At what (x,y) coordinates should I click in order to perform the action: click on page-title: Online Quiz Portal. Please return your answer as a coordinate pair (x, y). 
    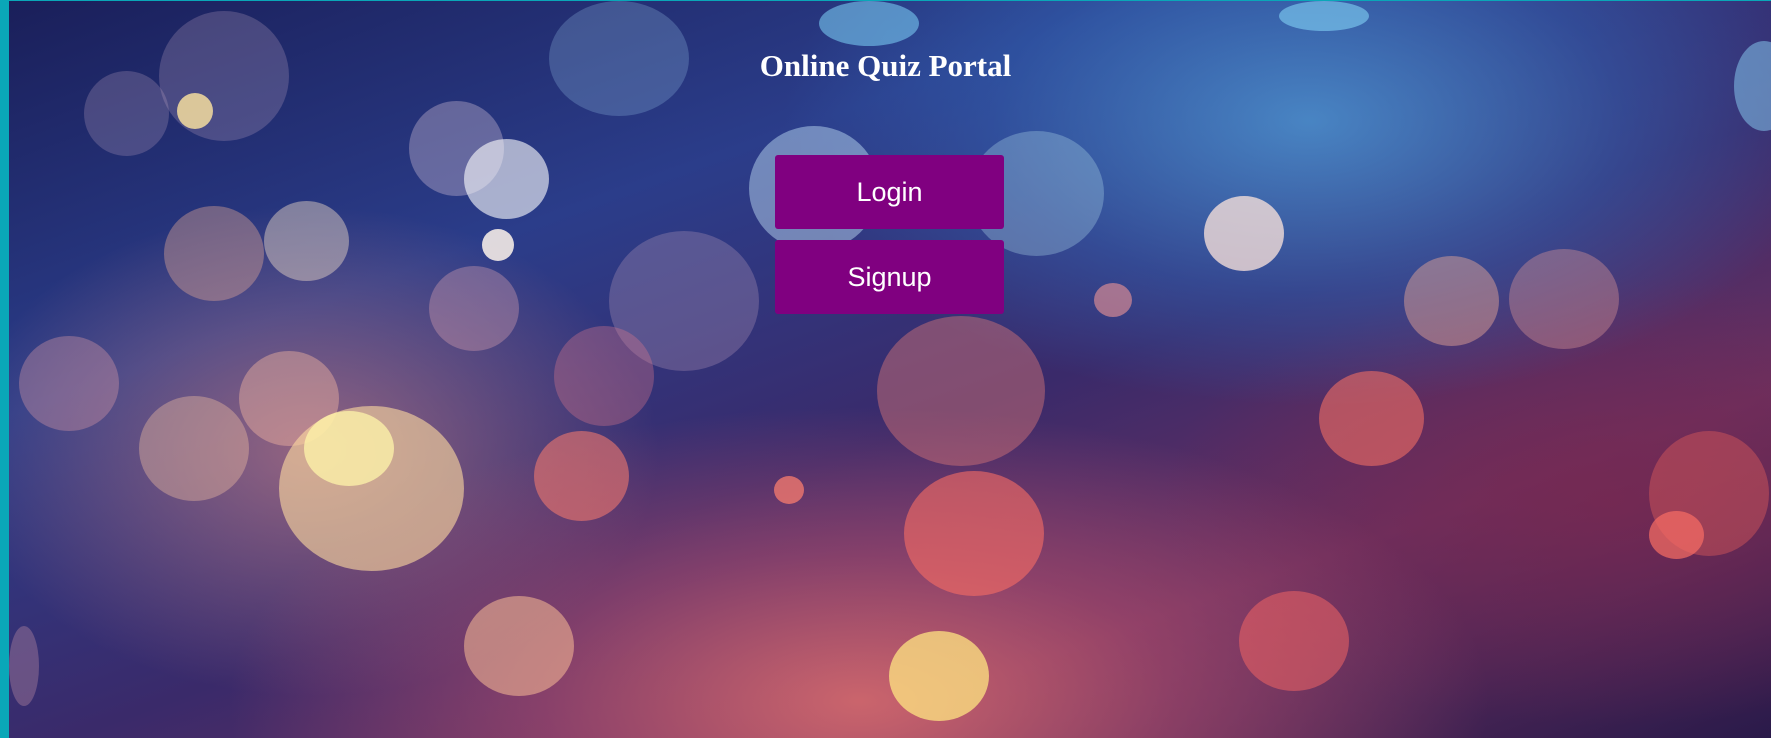
    Looking at the image, I should click on (885, 65).